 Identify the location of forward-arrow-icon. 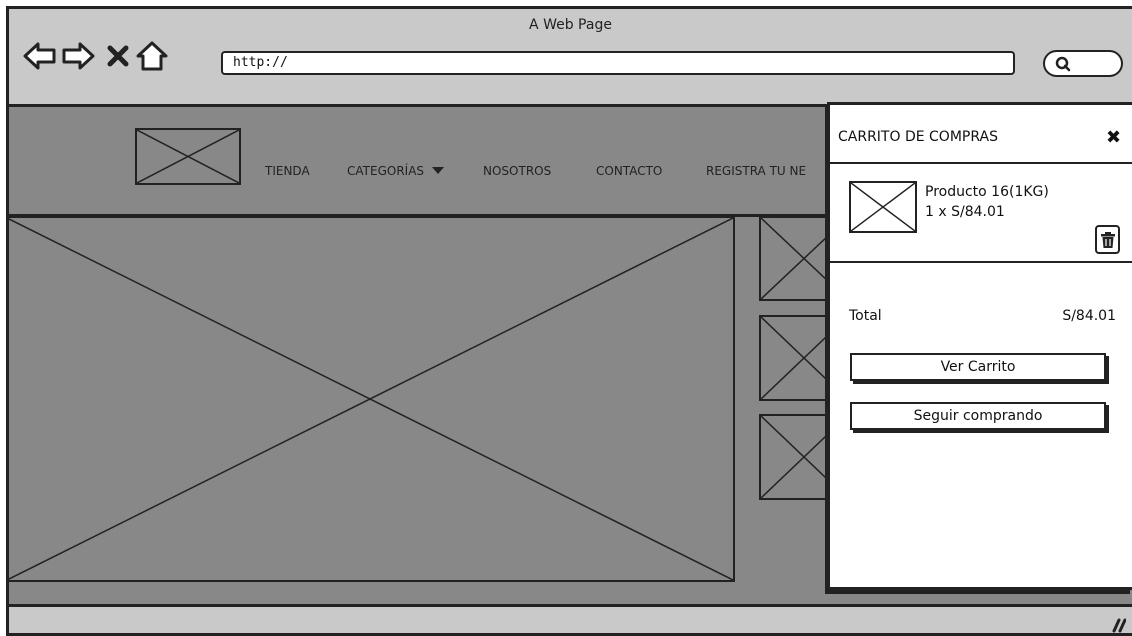
(78, 56).